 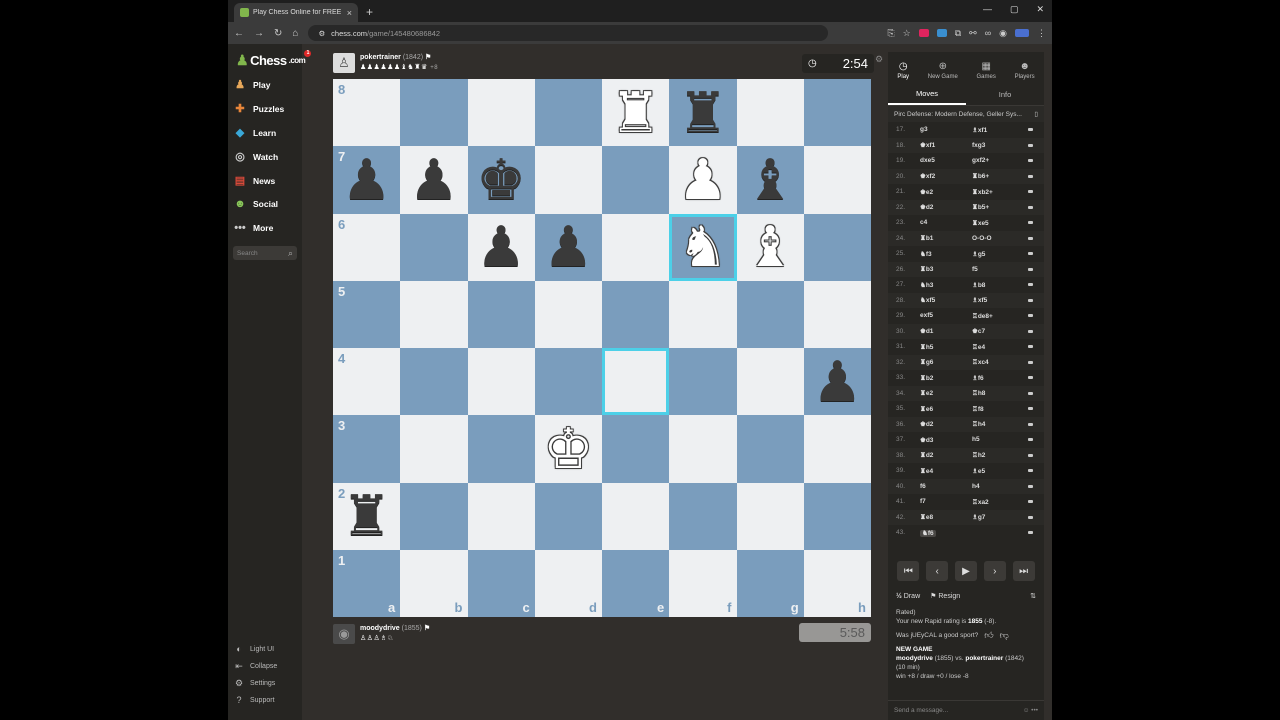 What do you see at coordinates (1041, 33) in the screenshot?
I see `menu-dots-icon: ⋮` at bounding box center [1041, 33].